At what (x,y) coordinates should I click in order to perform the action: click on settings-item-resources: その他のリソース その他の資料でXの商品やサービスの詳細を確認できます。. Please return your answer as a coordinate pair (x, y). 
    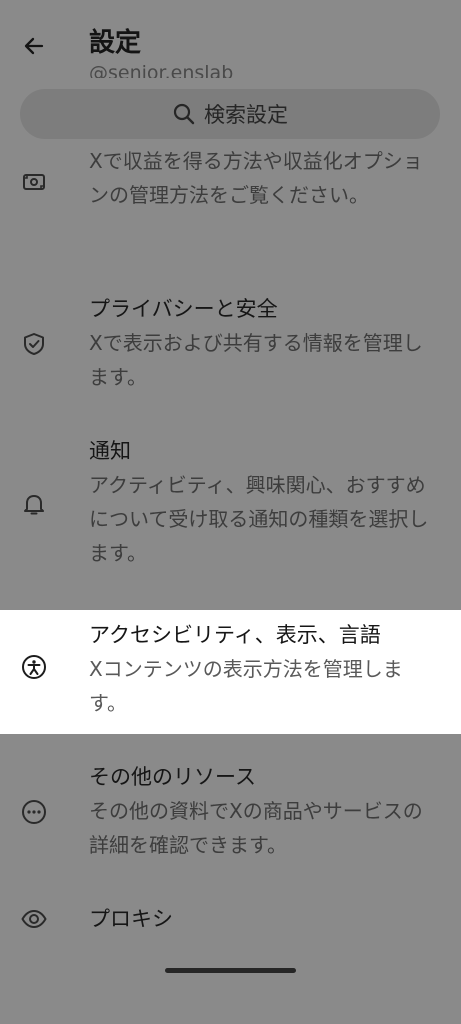
    Looking at the image, I should click on (230, 817).